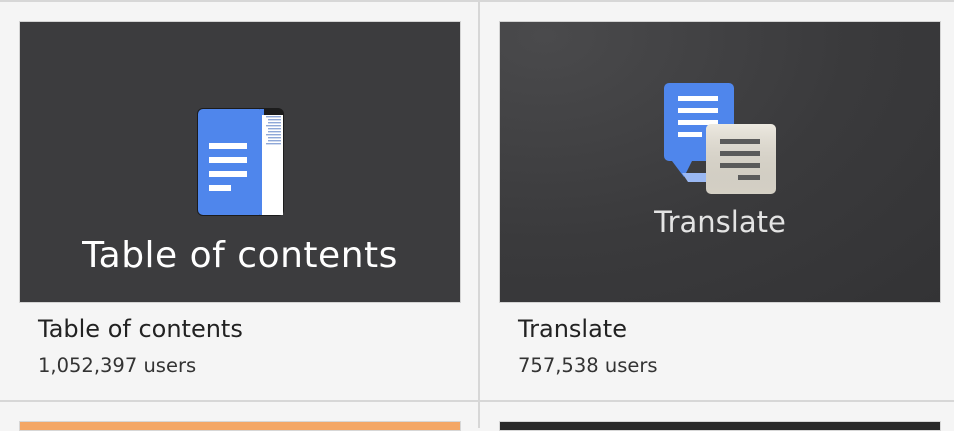  I want to click on translate-icon, so click(720, 138).